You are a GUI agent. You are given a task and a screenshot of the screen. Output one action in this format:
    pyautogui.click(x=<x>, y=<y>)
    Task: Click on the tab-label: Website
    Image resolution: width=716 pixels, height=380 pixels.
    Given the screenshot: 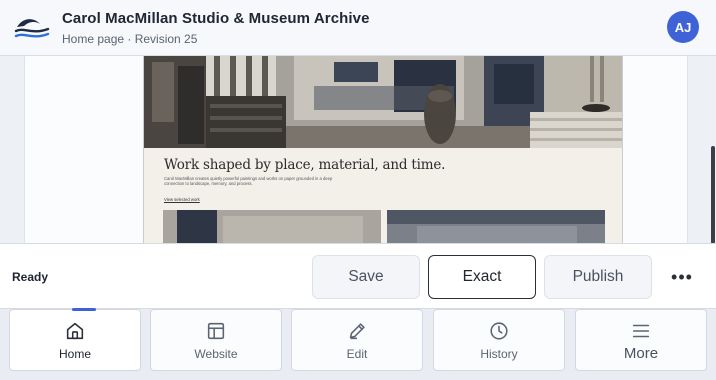 What is the action you would take?
    pyautogui.click(x=216, y=354)
    